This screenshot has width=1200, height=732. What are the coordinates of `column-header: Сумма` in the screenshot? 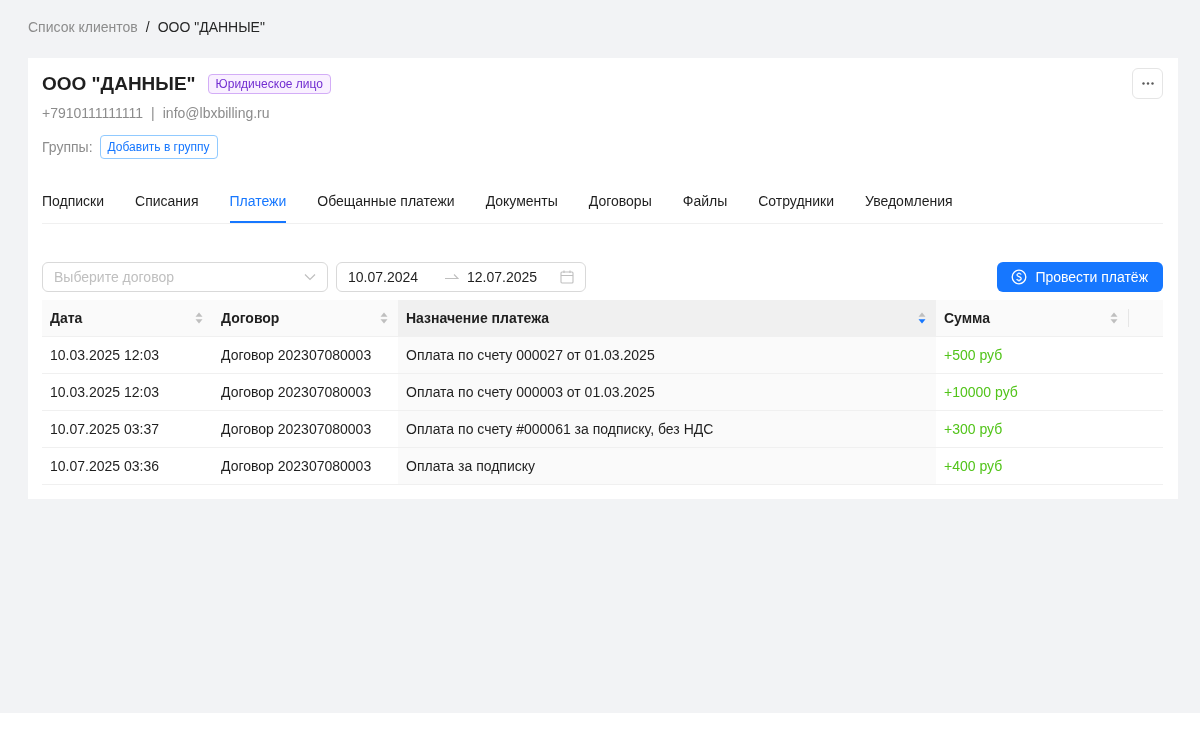 It's located at (1032, 318).